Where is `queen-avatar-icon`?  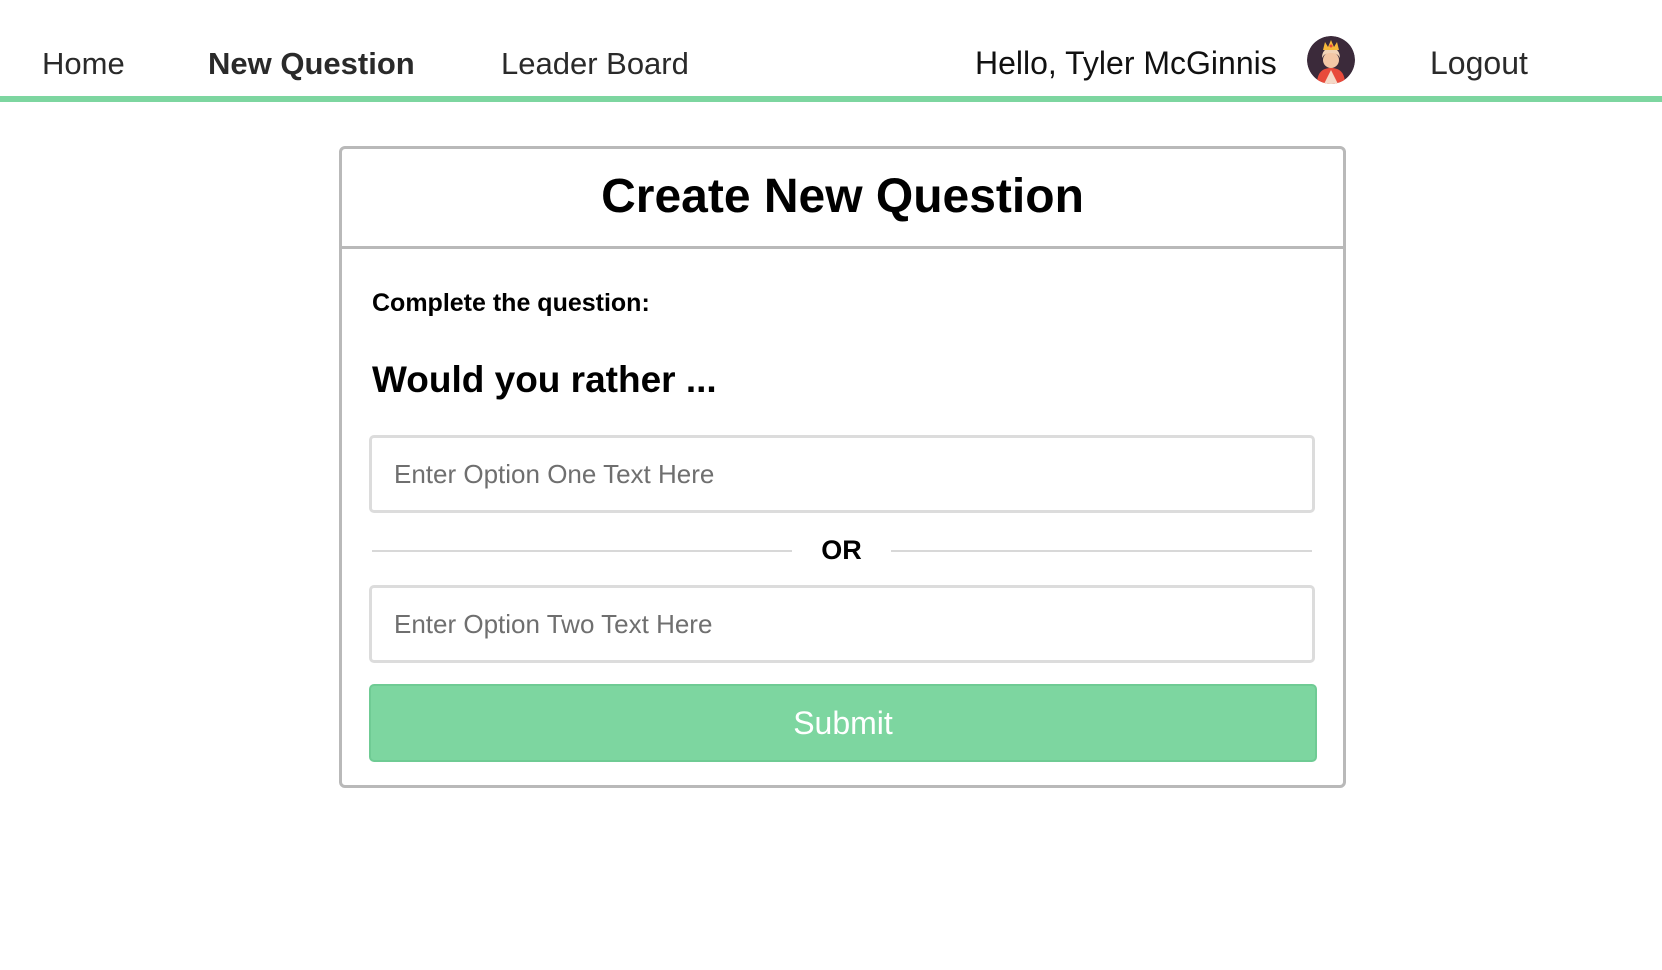
queen-avatar-icon is located at coordinates (1331, 60).